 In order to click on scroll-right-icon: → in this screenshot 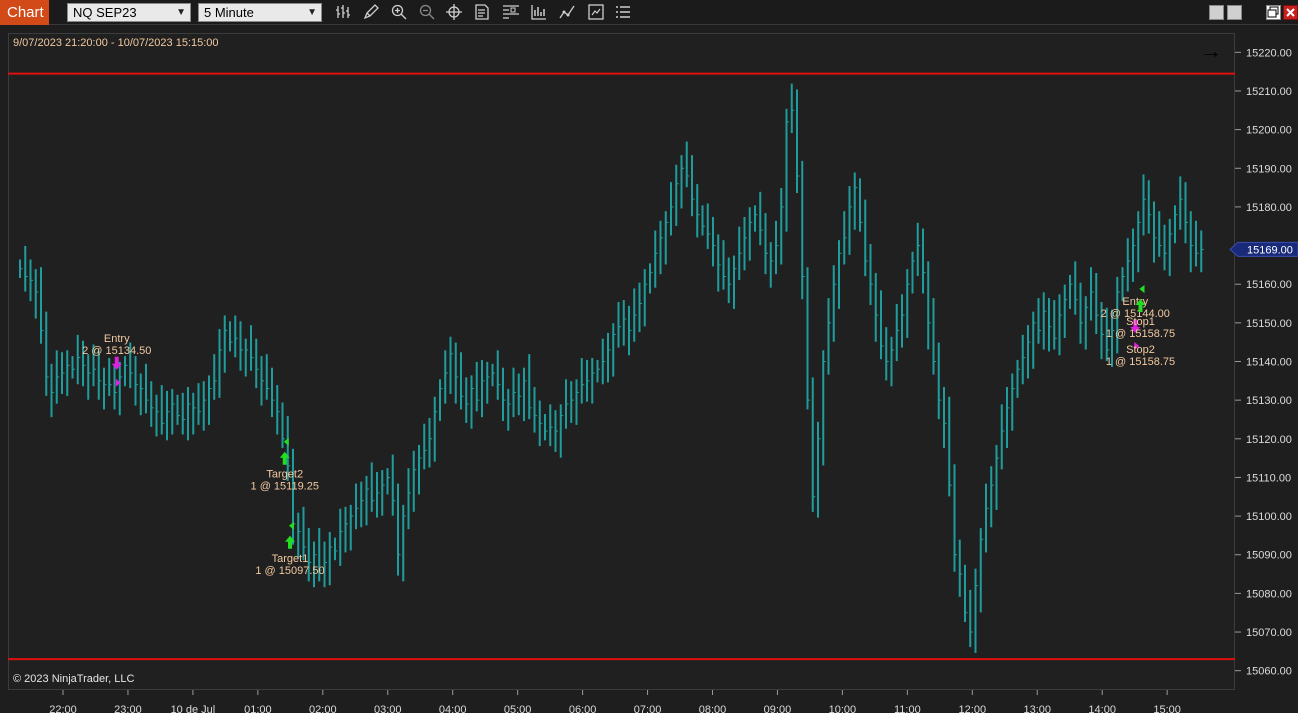, I will do `click(1211, 51)`.